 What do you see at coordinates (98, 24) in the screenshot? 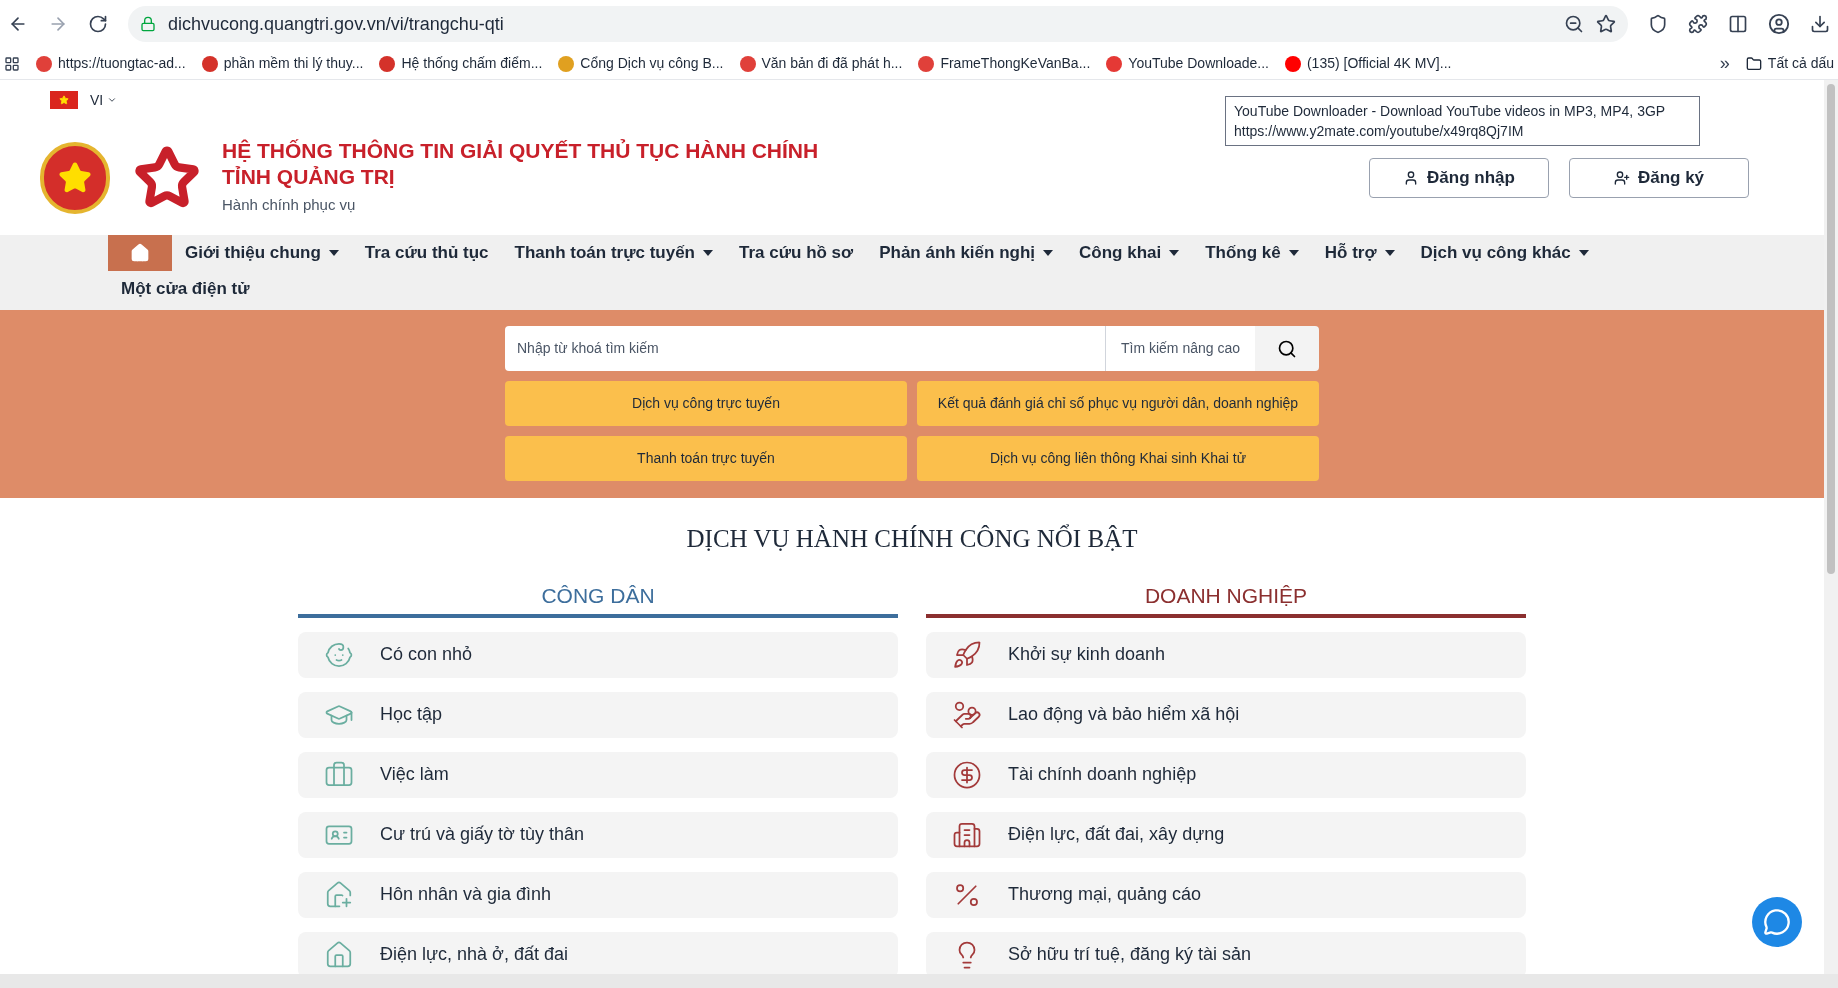
I see `reload-icon` at bounding box center [98, 24].